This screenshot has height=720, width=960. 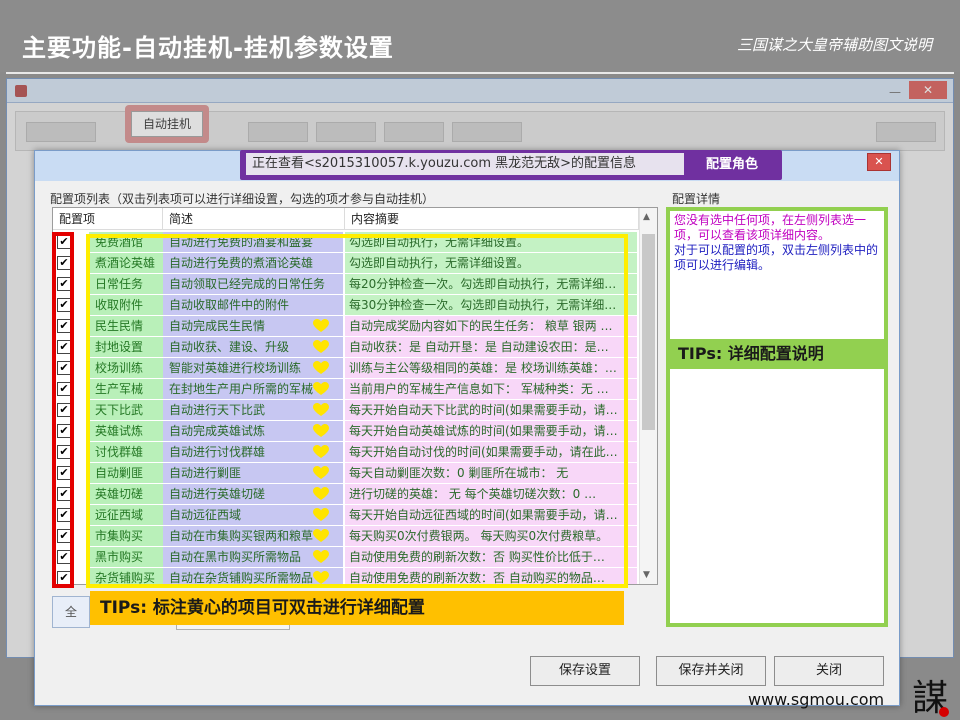 I want to click on background-titlebar, so click(x=480, y=91).